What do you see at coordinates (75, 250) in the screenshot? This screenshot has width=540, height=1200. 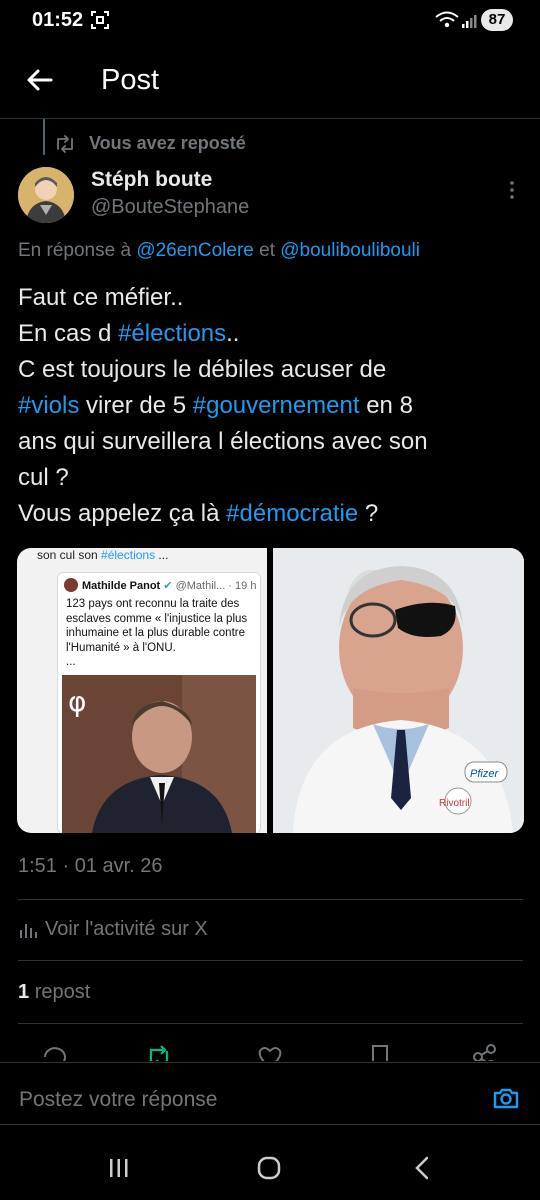 I see `reply-to-prefix: En réponse à` at bounding box center [75, 250].